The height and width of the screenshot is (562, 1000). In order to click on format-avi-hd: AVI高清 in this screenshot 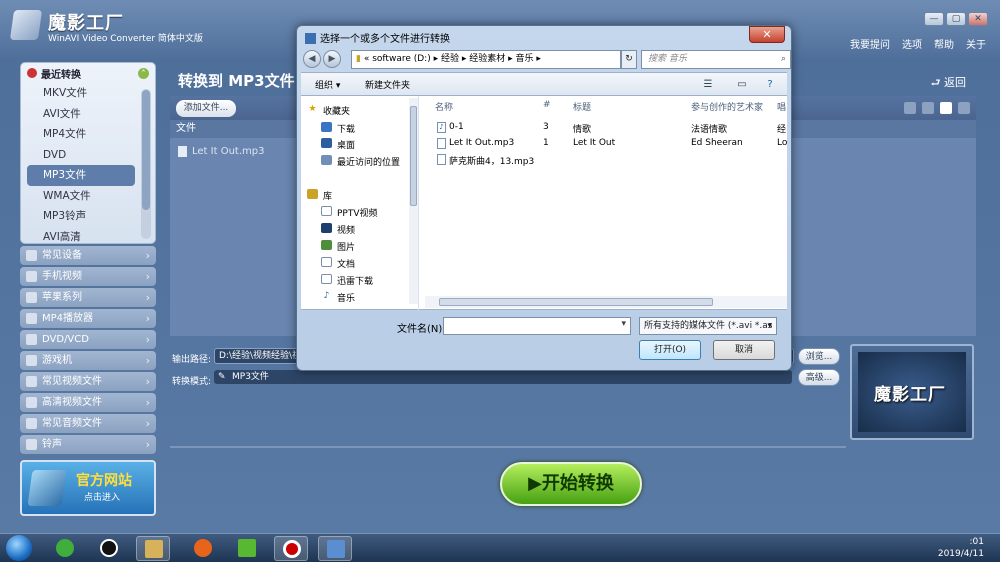, I will do `click(78, 237)`.